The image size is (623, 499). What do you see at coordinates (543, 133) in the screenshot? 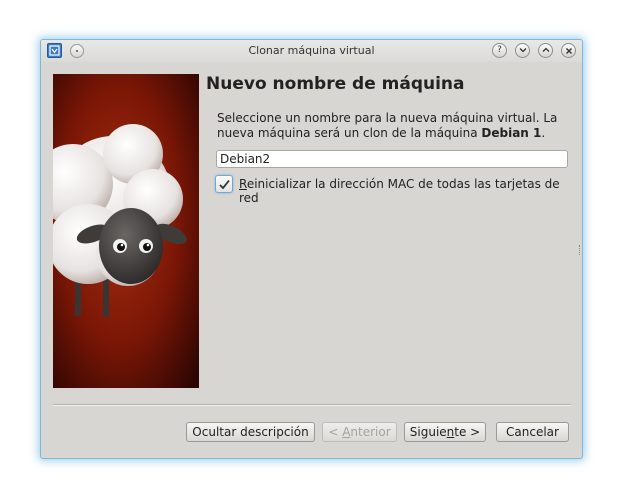
I see `description-suffix: .` at bounding box center [543, 133].